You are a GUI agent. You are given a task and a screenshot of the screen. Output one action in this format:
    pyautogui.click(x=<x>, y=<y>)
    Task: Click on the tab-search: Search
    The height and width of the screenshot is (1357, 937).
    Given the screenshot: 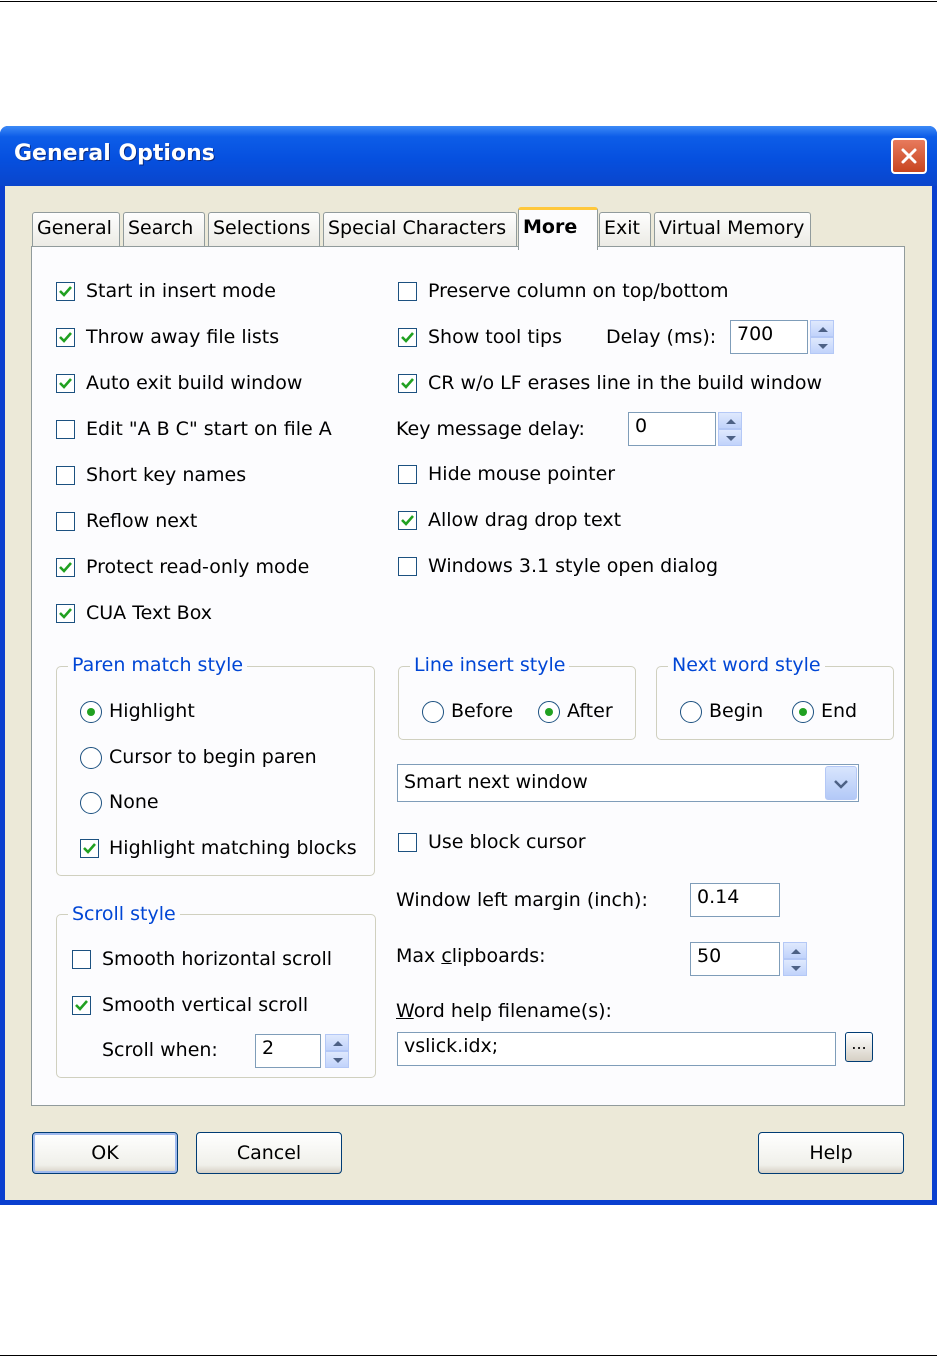 What is the action you would take?
    pyautogui.click(x=164, y=229)
    